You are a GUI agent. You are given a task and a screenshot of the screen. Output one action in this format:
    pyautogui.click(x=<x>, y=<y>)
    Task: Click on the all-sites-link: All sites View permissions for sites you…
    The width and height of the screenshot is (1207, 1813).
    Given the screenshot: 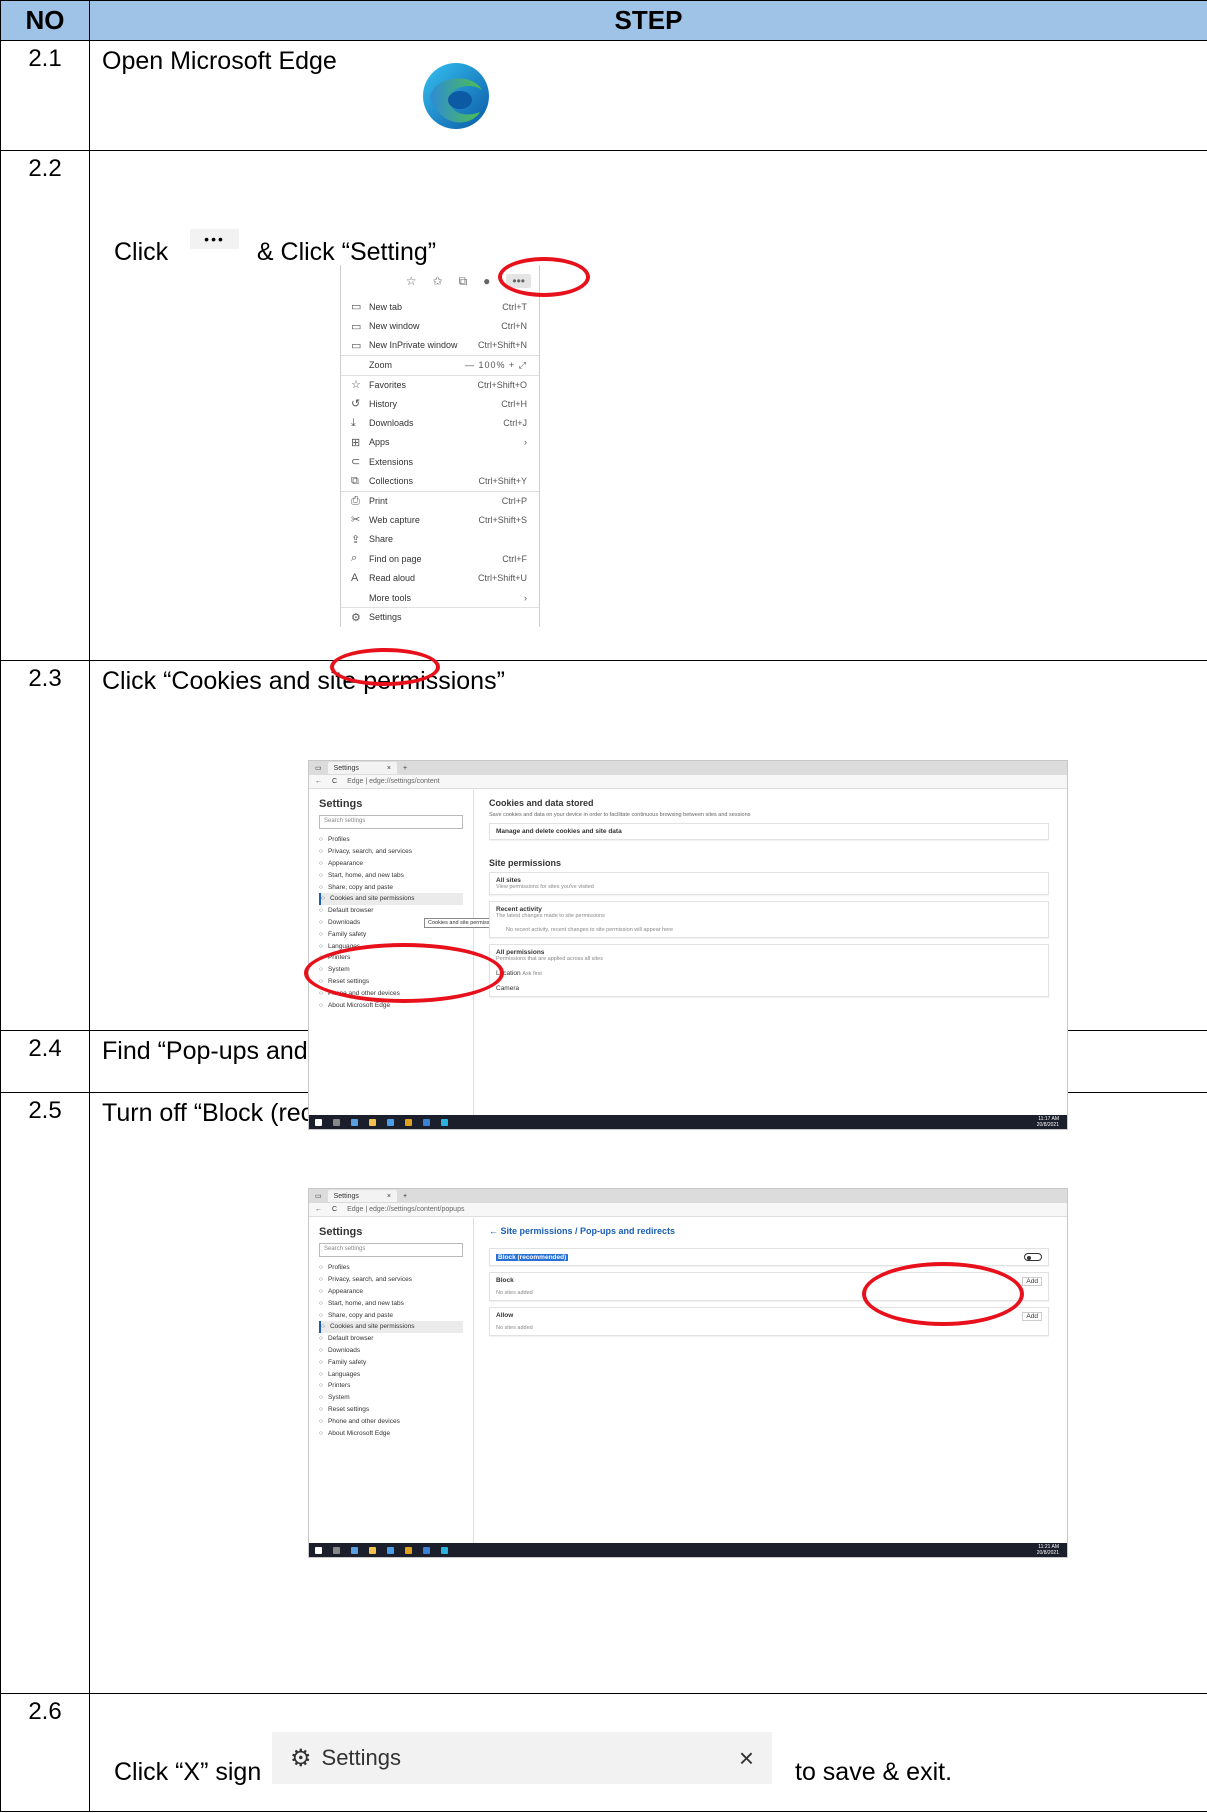 What is the action you would take?
    pyautogui.click(x=769, y=883)
    